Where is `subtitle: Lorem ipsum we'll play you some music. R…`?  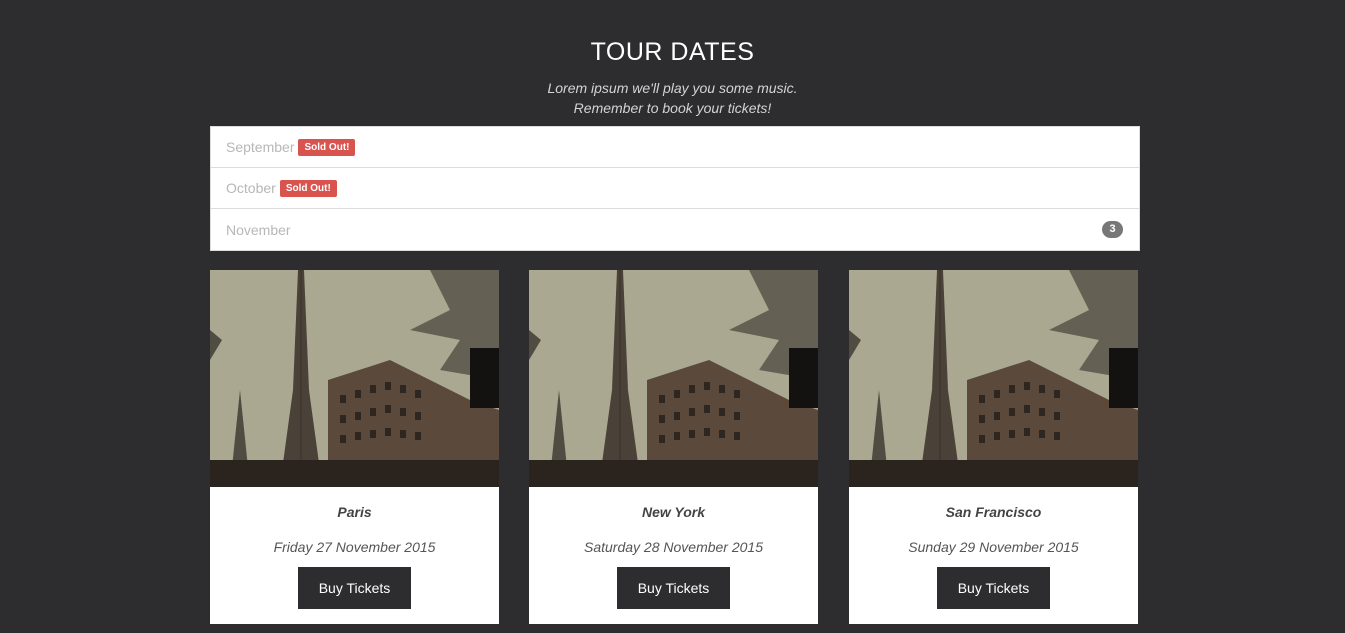 subtitle: Lorem ipsum we'll play you some music. R… is located at coordinates (672, 98).